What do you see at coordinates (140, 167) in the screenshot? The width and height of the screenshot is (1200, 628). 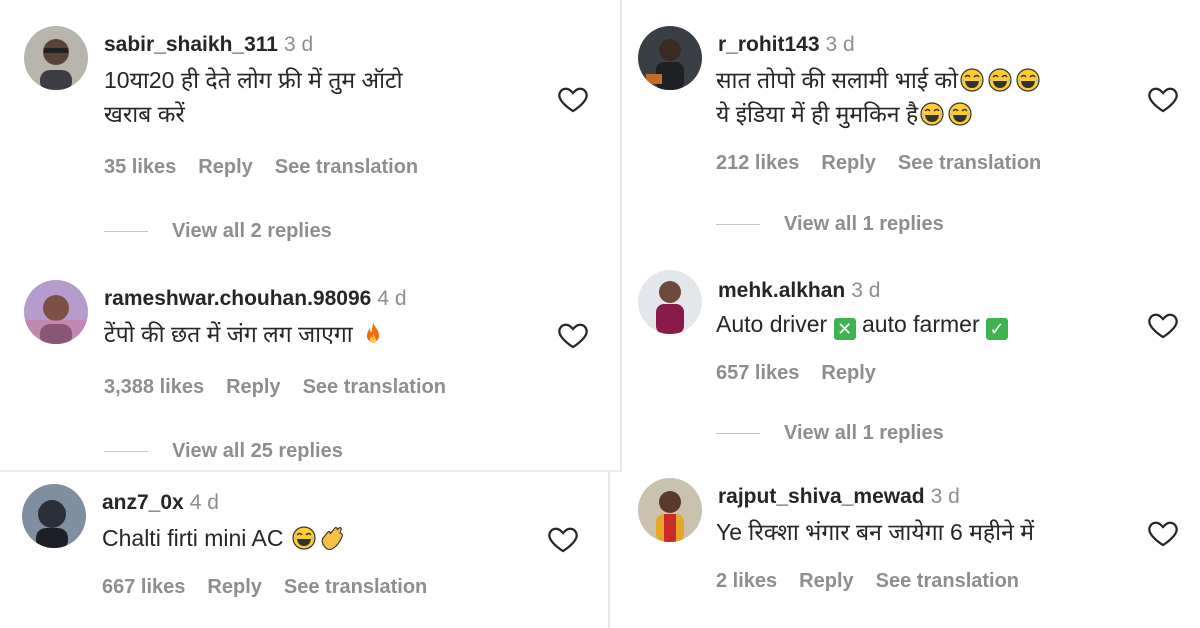 I see `likes-count: 35 likes` at bounding box center [140, 167].